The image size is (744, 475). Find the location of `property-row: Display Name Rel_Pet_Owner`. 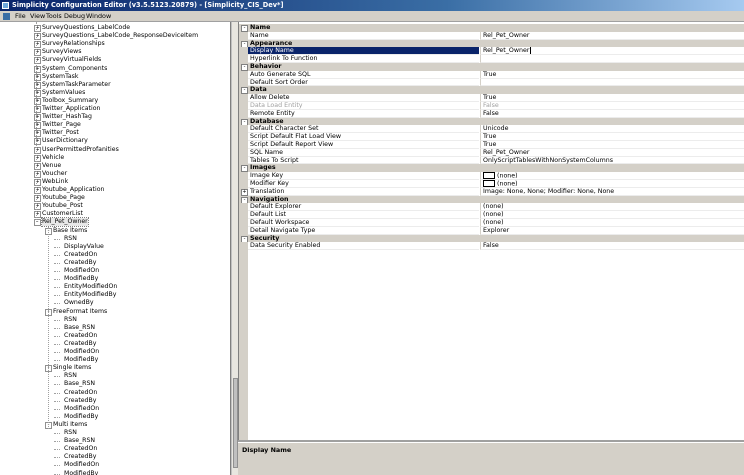

property-row: Display Name Rel_Pet_Owner is located at coordinates (491, 51).